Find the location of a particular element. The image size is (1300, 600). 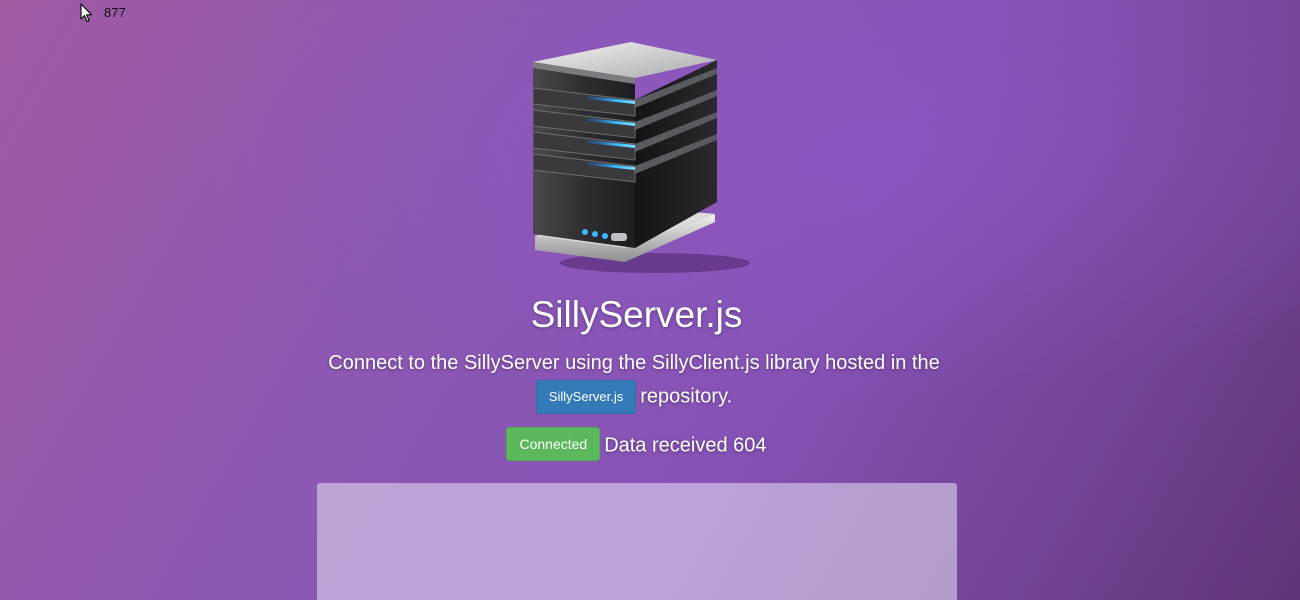

repository-button: SillyServer.js is located at coordinates (586, 397).